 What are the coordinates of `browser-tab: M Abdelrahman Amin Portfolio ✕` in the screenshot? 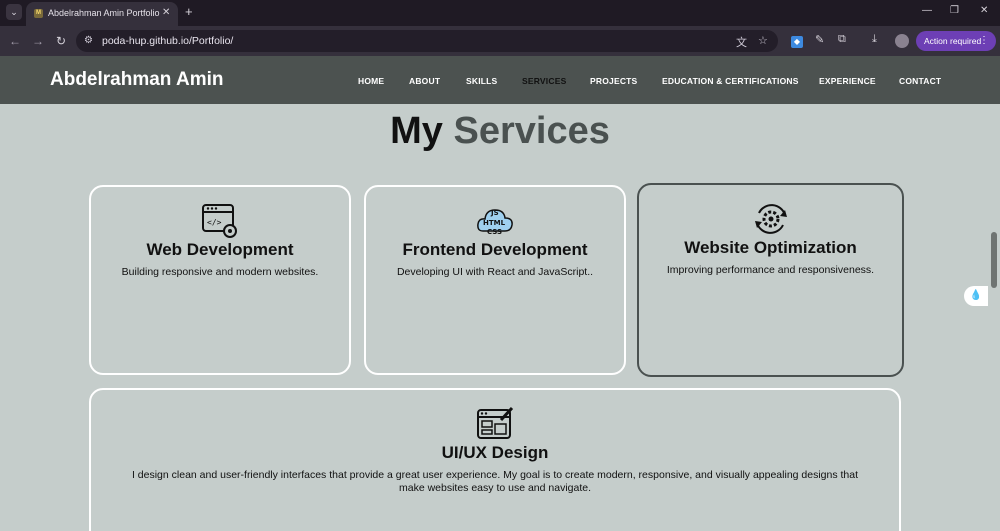 It's located at (102, 14).